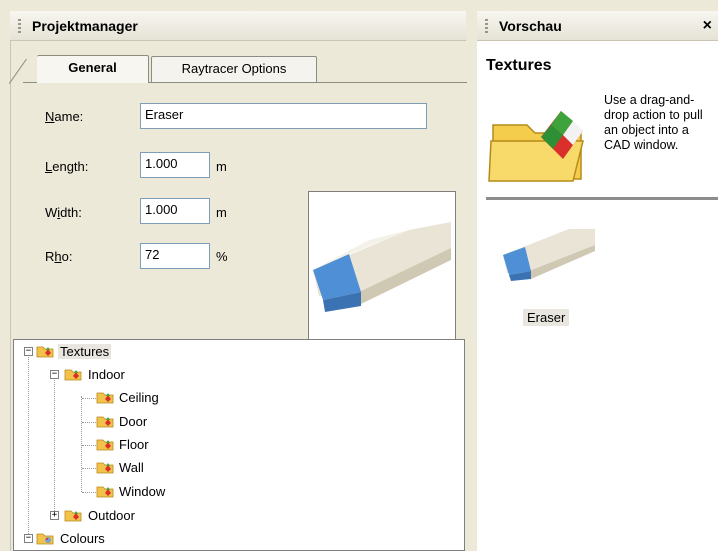 This screenshot has height=551, width=718. What do you see at coordinates (175, 165) in the screenshot?
I see `length-input: 1.000` at bounding box center [175, 165].